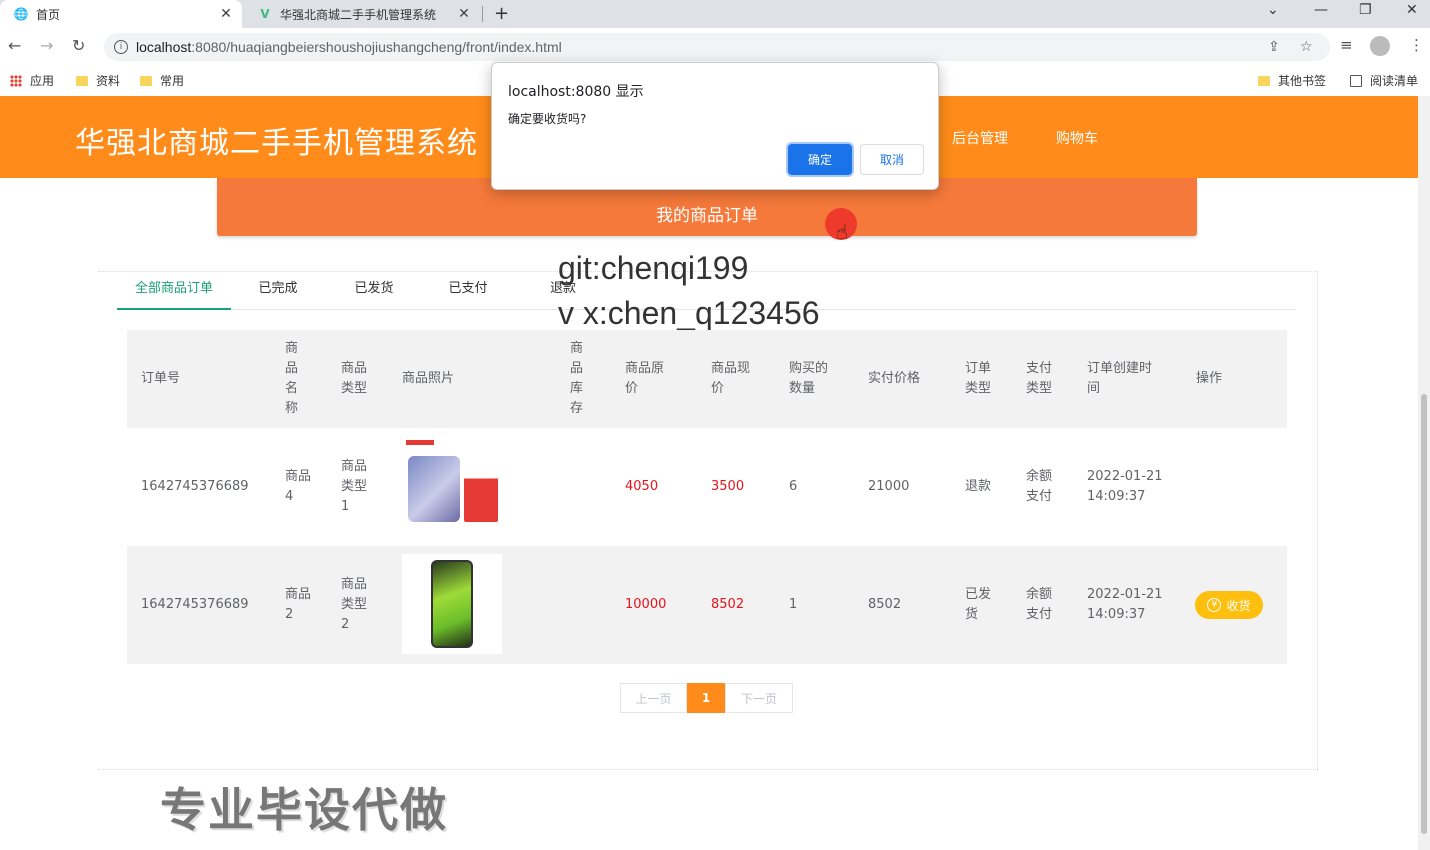  I want to click on cell-paid: 21000, so click(889, 486).